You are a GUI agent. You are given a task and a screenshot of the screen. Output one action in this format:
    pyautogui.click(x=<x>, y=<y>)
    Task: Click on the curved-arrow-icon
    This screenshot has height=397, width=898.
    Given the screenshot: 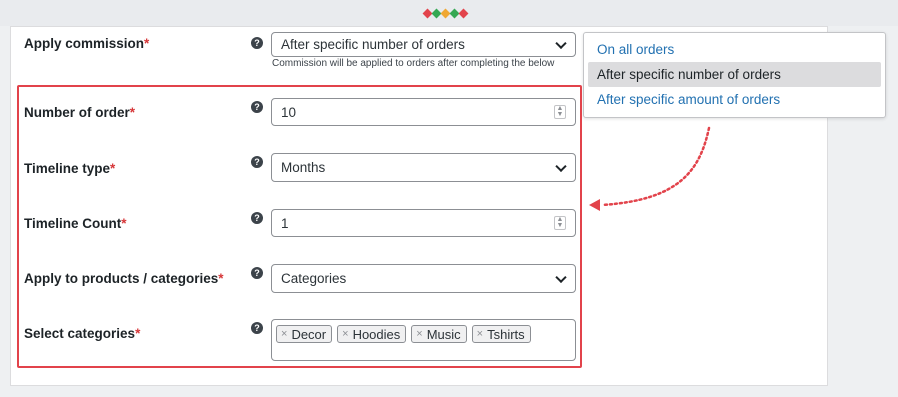 What is the action you would take?
    pyautogui.click(x=650, y=168)
    